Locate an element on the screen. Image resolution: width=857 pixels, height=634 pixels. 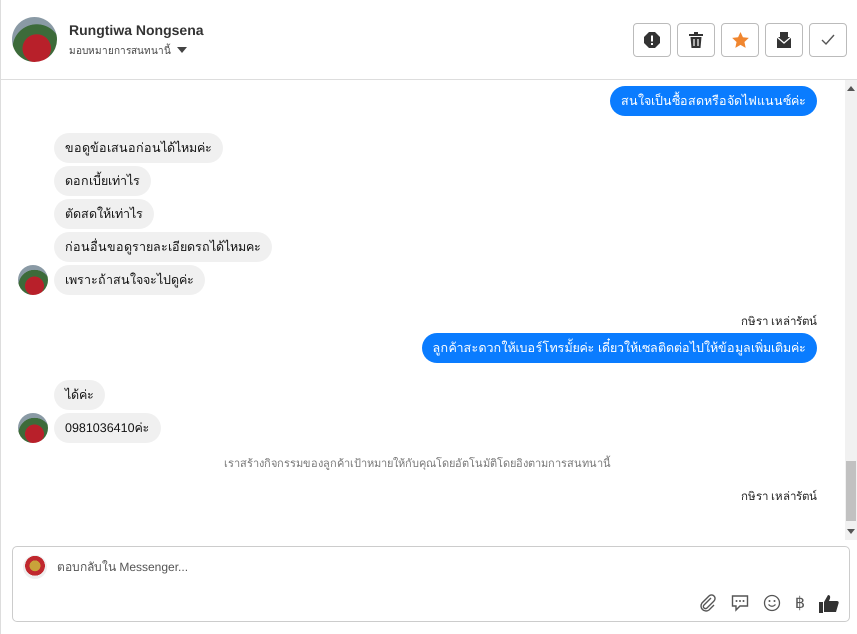
received-message-bubble: ตัดสดให้เท่าไร is located at coordinates (104, 214).